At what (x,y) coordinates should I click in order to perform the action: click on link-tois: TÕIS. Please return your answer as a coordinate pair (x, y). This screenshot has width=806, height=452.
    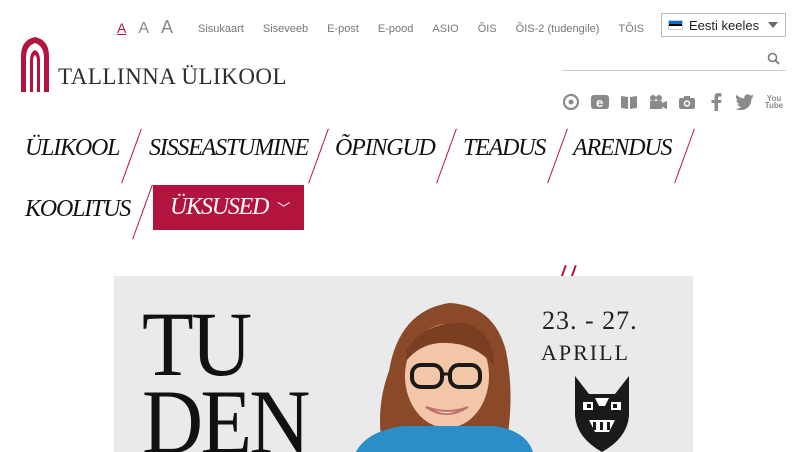
    Looking at the image, I should click on (631, 29).